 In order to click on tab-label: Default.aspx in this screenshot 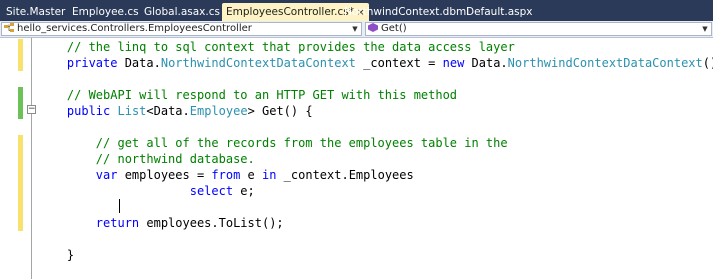, I will do `click(499, 12)`.